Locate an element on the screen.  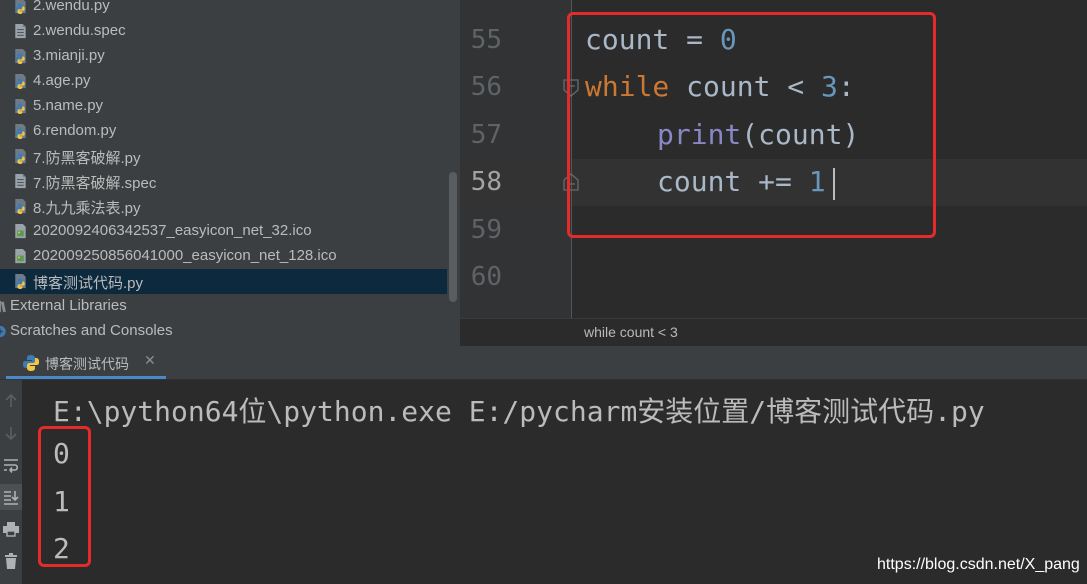
trash-icon is located at coordinates (11, 561).